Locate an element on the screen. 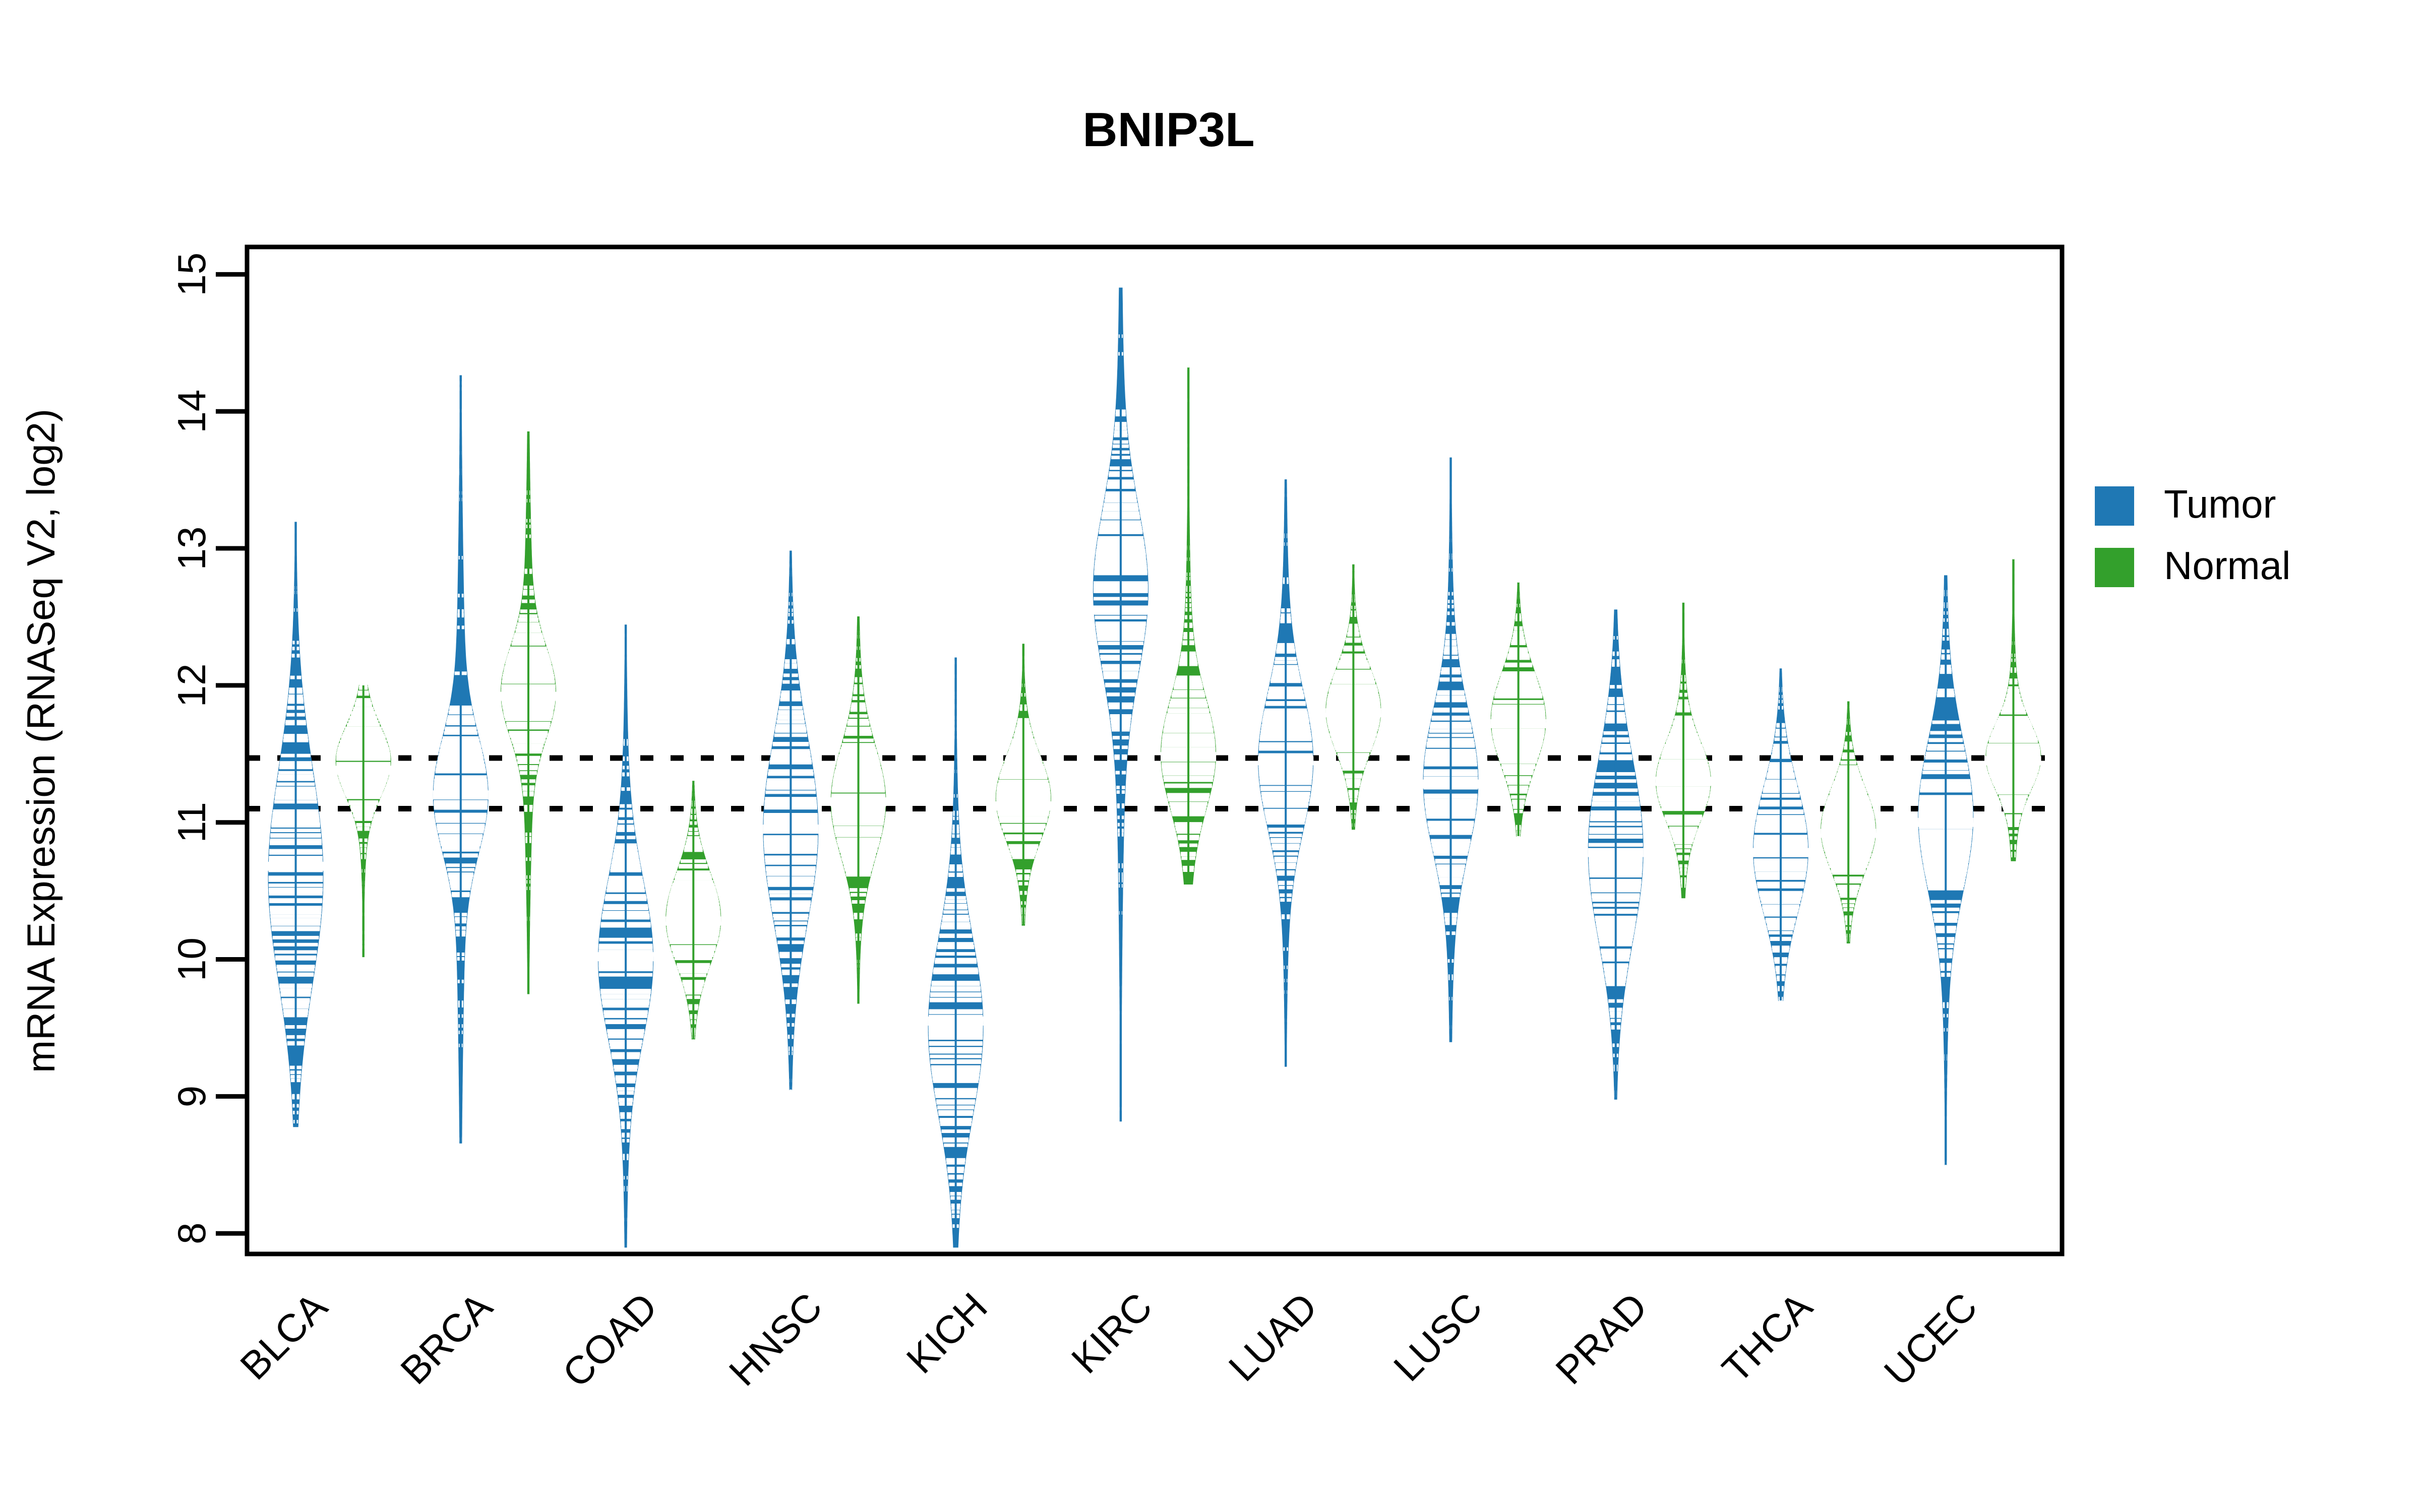  svg-text:mRNA Expression (RNASeq V2, lo: mRNA Expression (RNASeq V2, log2) is located at coordinates (41, 741).